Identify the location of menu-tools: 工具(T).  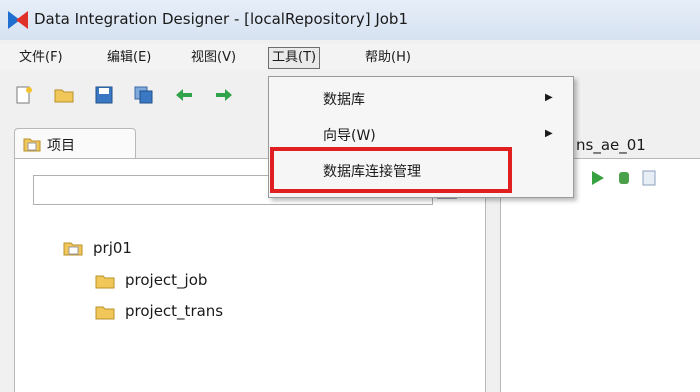
(294, 58).